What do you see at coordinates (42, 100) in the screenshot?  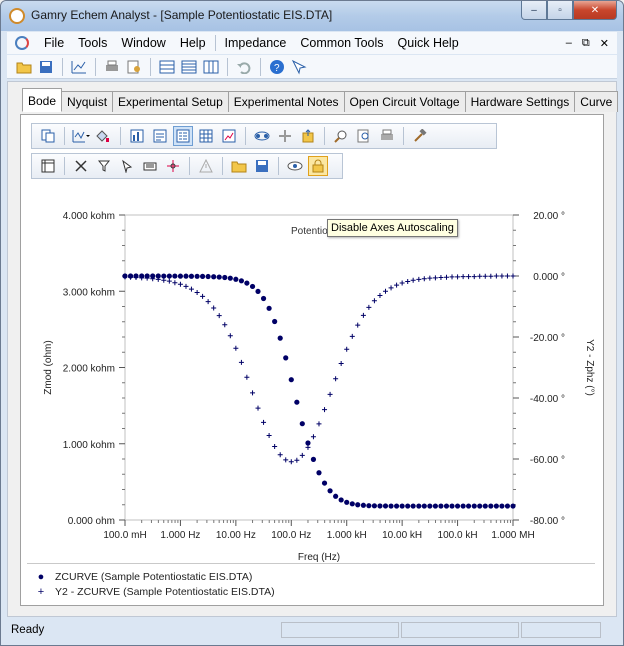 I see `tab-bode: Bode` at bounding box center [42, 100].